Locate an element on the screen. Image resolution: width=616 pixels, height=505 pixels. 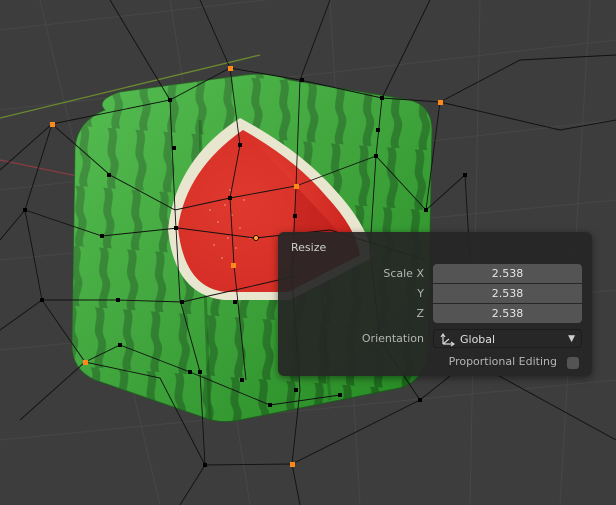
scale-x-label: Scale X is located at coordinates (403, 273).